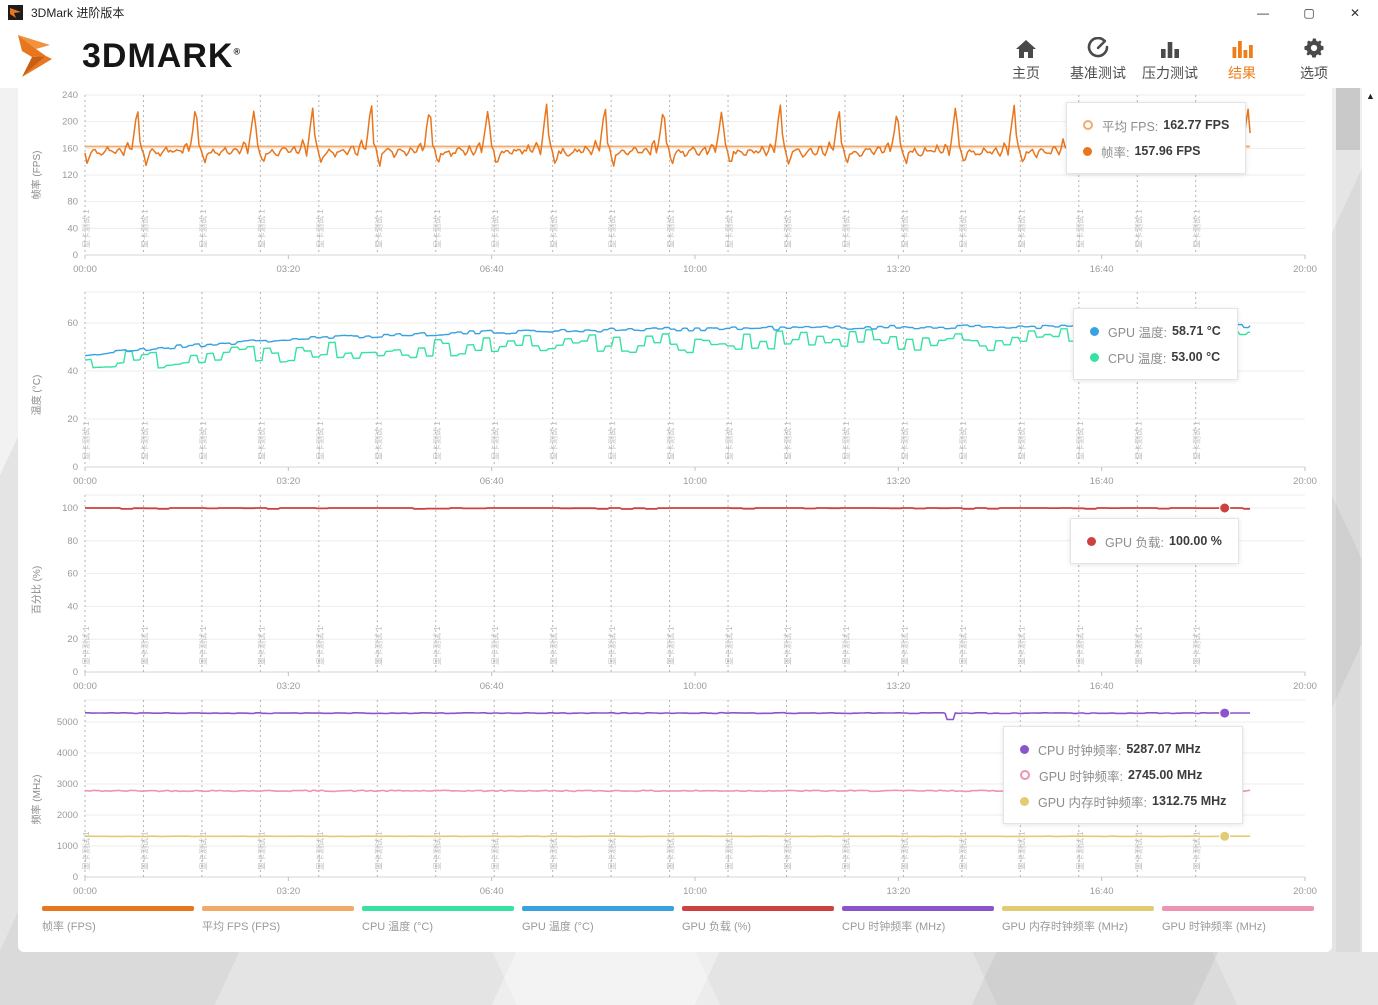 This screenshot has height=1005, width=1378. Describe the element at coordinates (72, 639) in the screenshot. I see `svg-text: 20` at that location.